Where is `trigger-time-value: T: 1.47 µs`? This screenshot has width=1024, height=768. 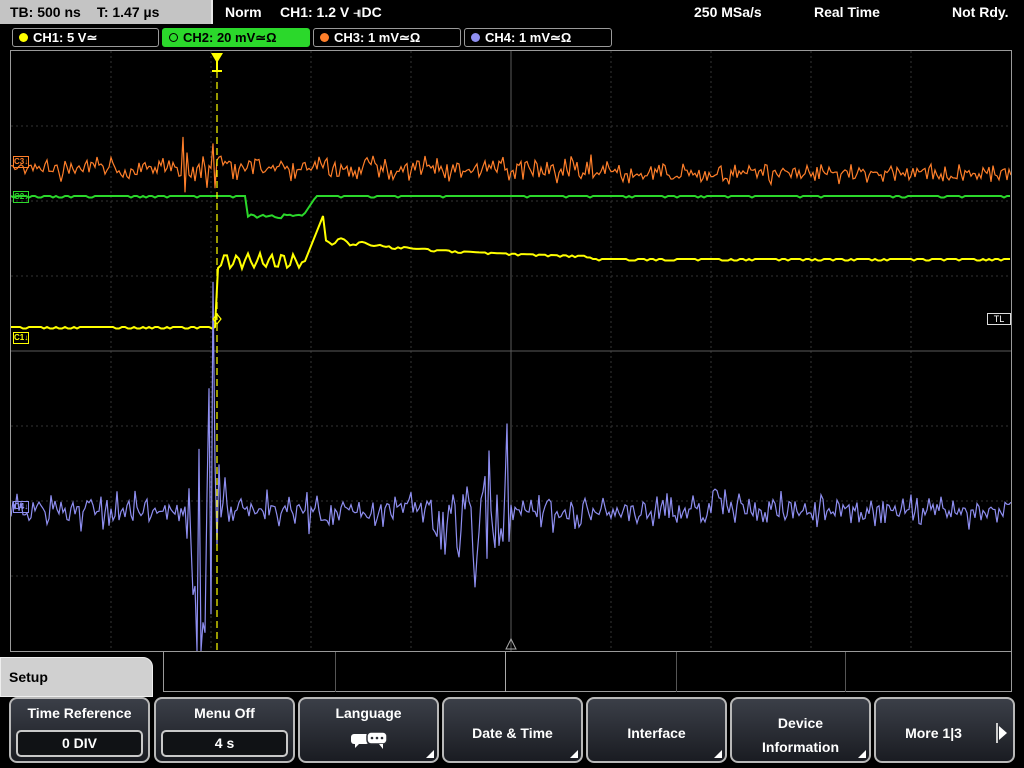 trigger-time-value: T: 1.47 µs is located at coordinates (128, 12).